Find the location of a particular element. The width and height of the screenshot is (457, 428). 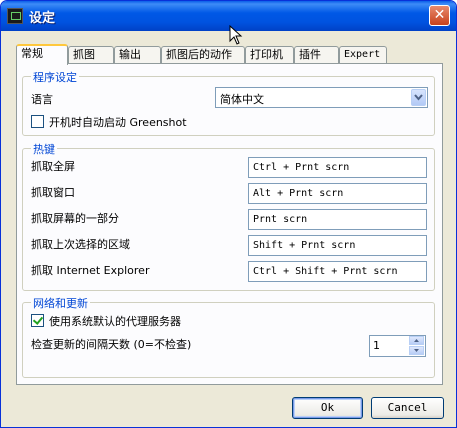

program-settings-group: 程序设定 语言 简体中文 开机时自动启动 Greenshot is located at coordinates (228, 102).